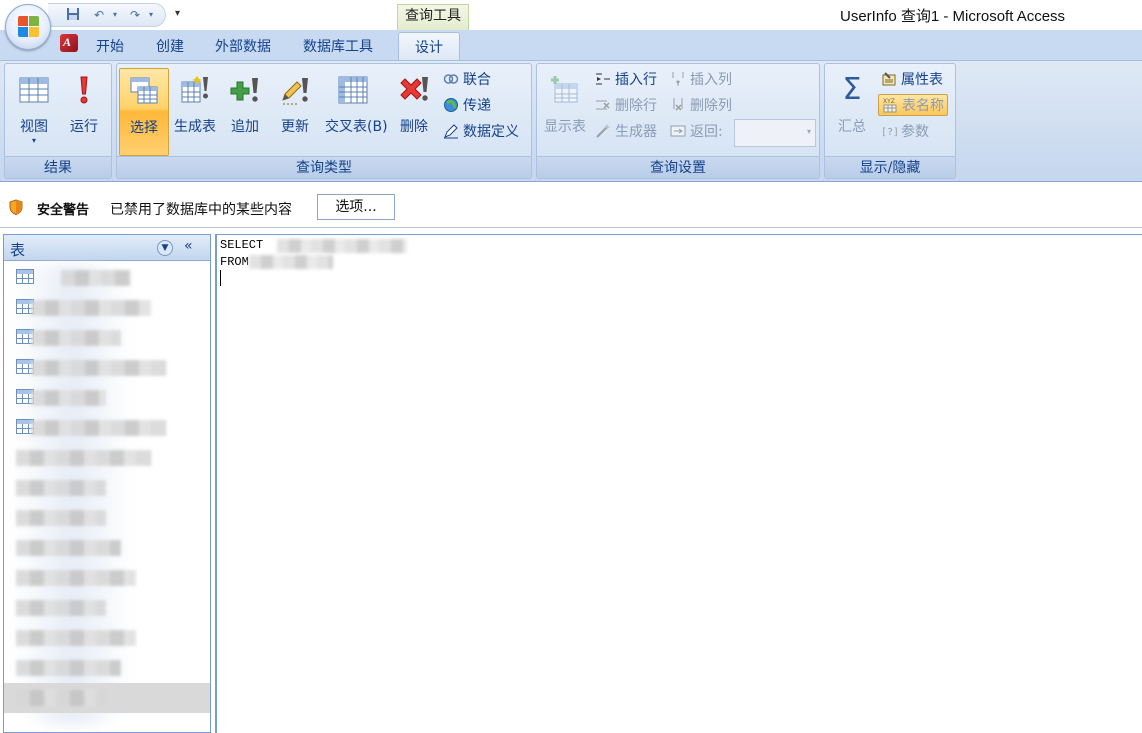 The height and width of the screenshot is (733, 1142). Describe the element at coordinates (565, 112) in the screenshot. I see `show-table-button: 显示表` at that location.